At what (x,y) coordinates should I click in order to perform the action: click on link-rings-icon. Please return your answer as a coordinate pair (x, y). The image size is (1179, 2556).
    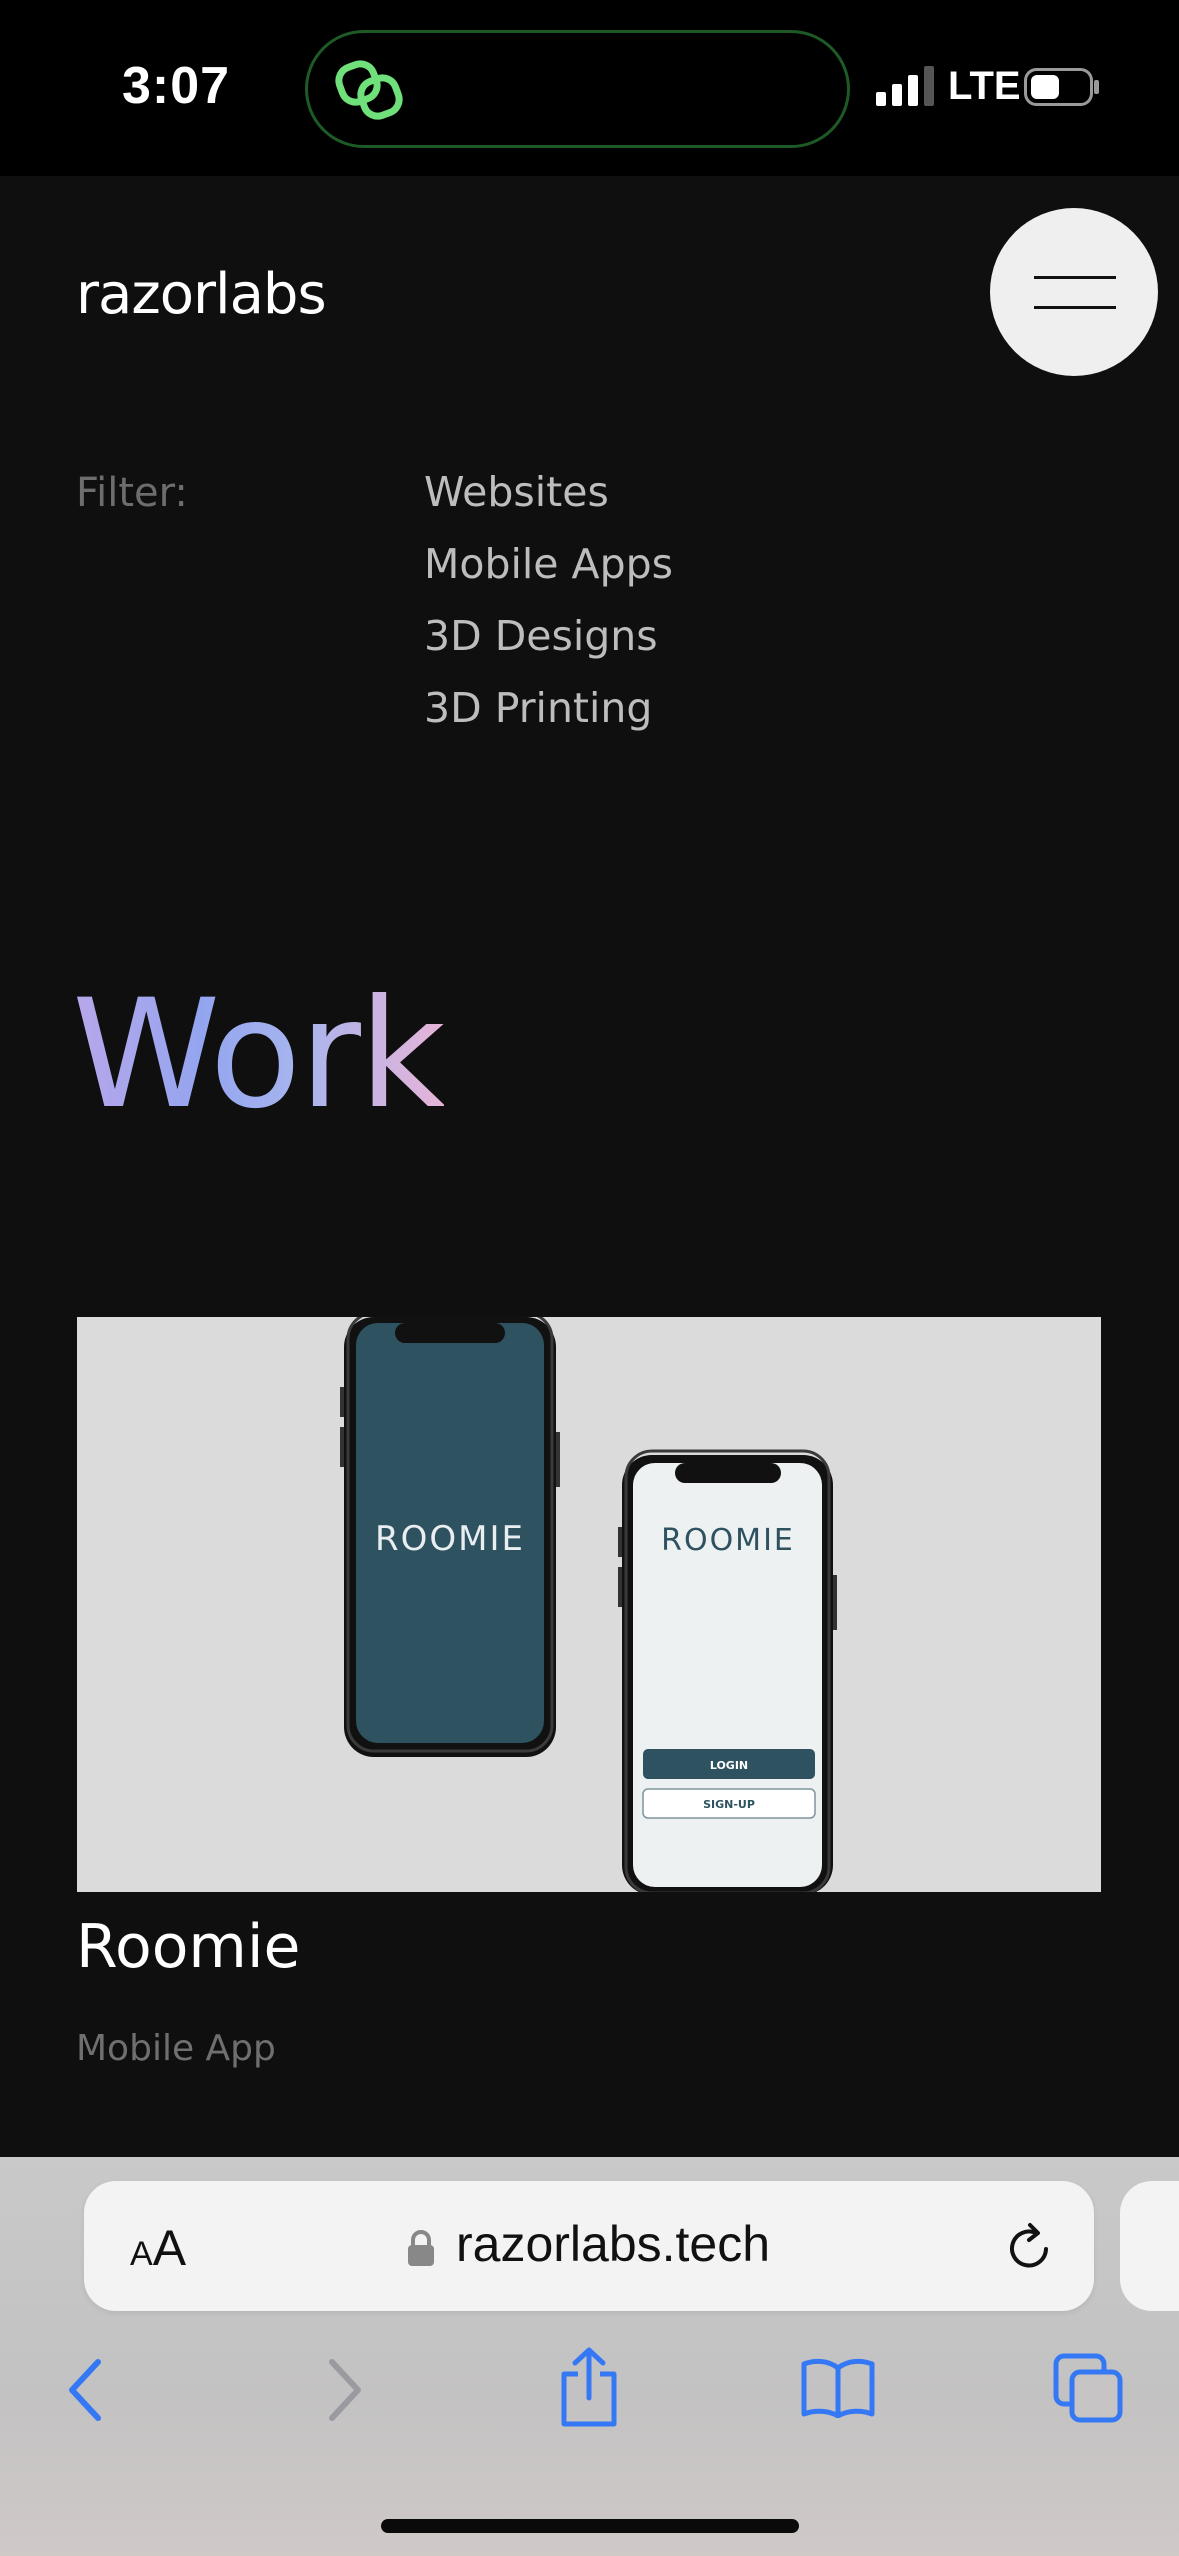
    Looking at the image, I should click on (369, 90).